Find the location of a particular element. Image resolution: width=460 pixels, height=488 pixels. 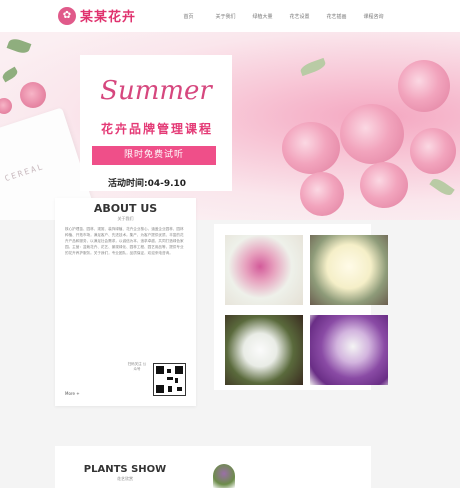

nav-item-floral-art: 花艺插画 is located at coordinates (336, 16).